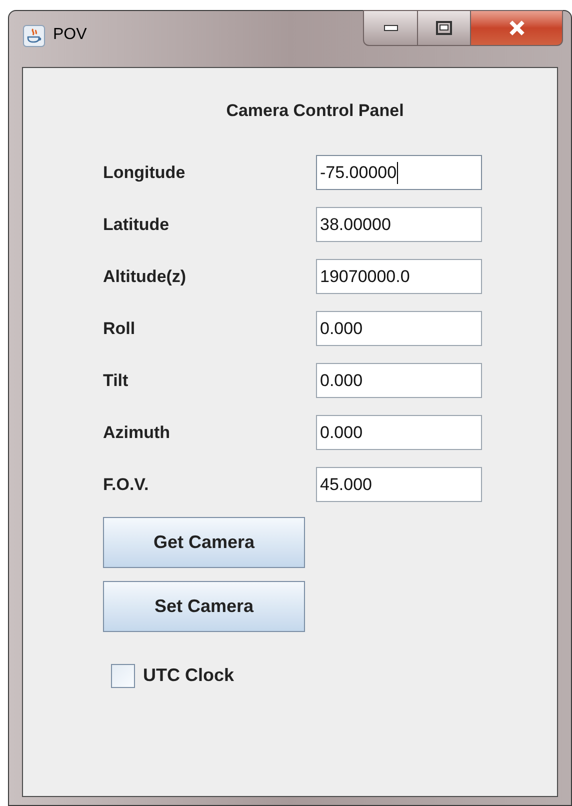 The width and height of the screenshot is (572, 806). Describe the element at coordinates (204, 542) in the screenshot. I see `camera-button: Get Camera` at that location.